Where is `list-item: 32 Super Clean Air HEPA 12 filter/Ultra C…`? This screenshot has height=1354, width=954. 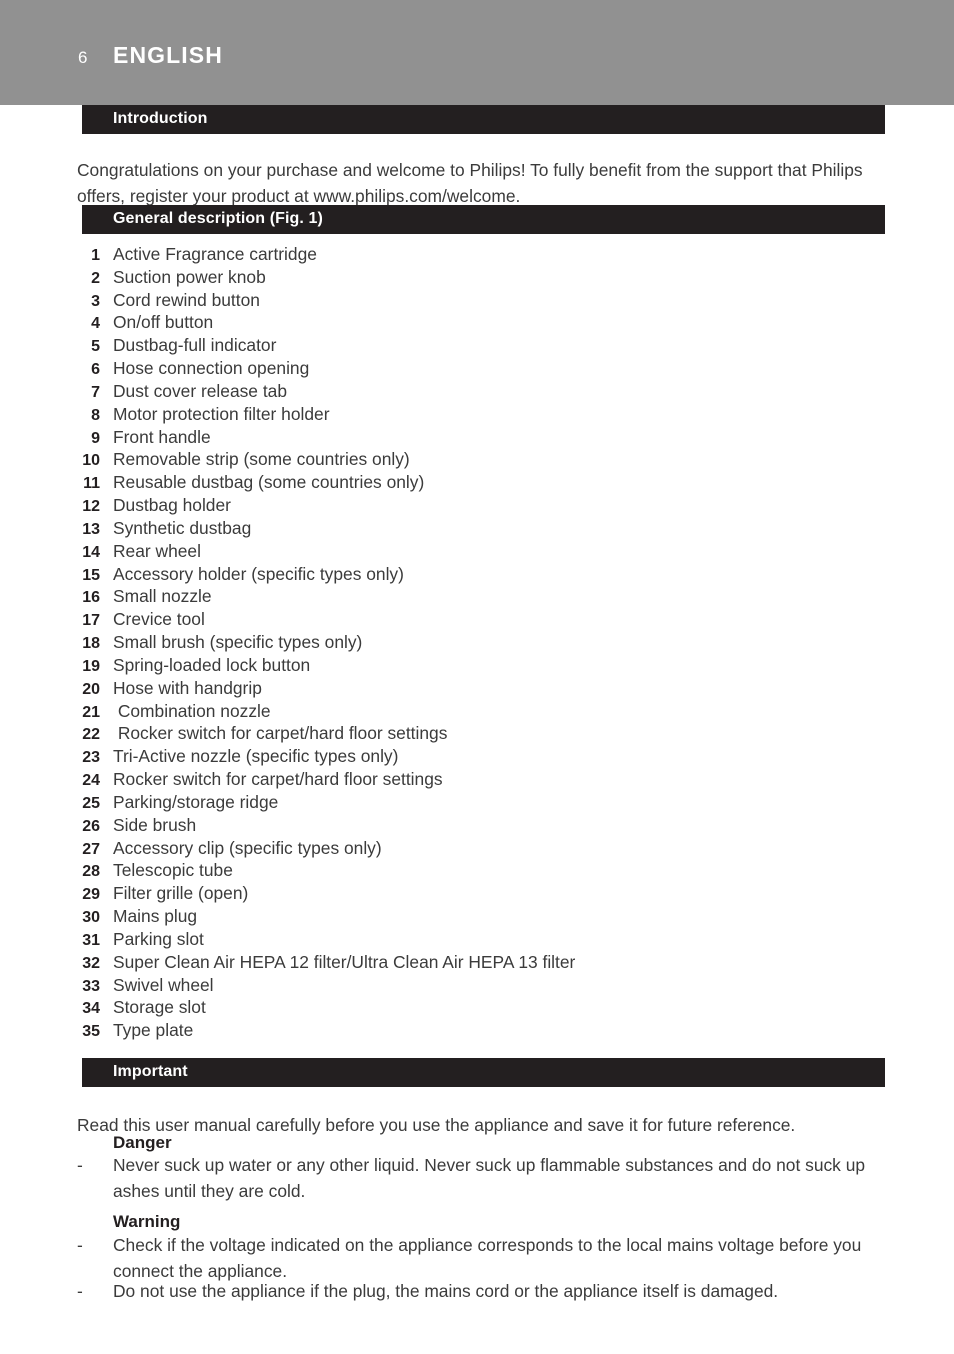 list-item: 32 Super Clean Air HEPA 12 filter/Ultra C… is located at coordinates (477, 962).